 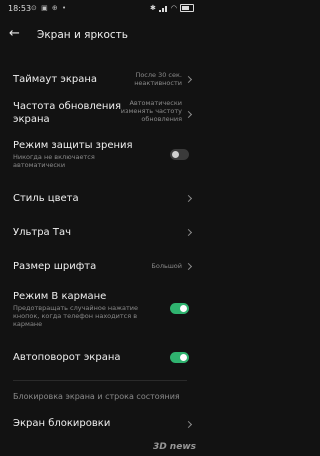 What do you see at coordinates (187, 8) in the screenshot?
I see `battery-icon` at bounding box center [187, 8].